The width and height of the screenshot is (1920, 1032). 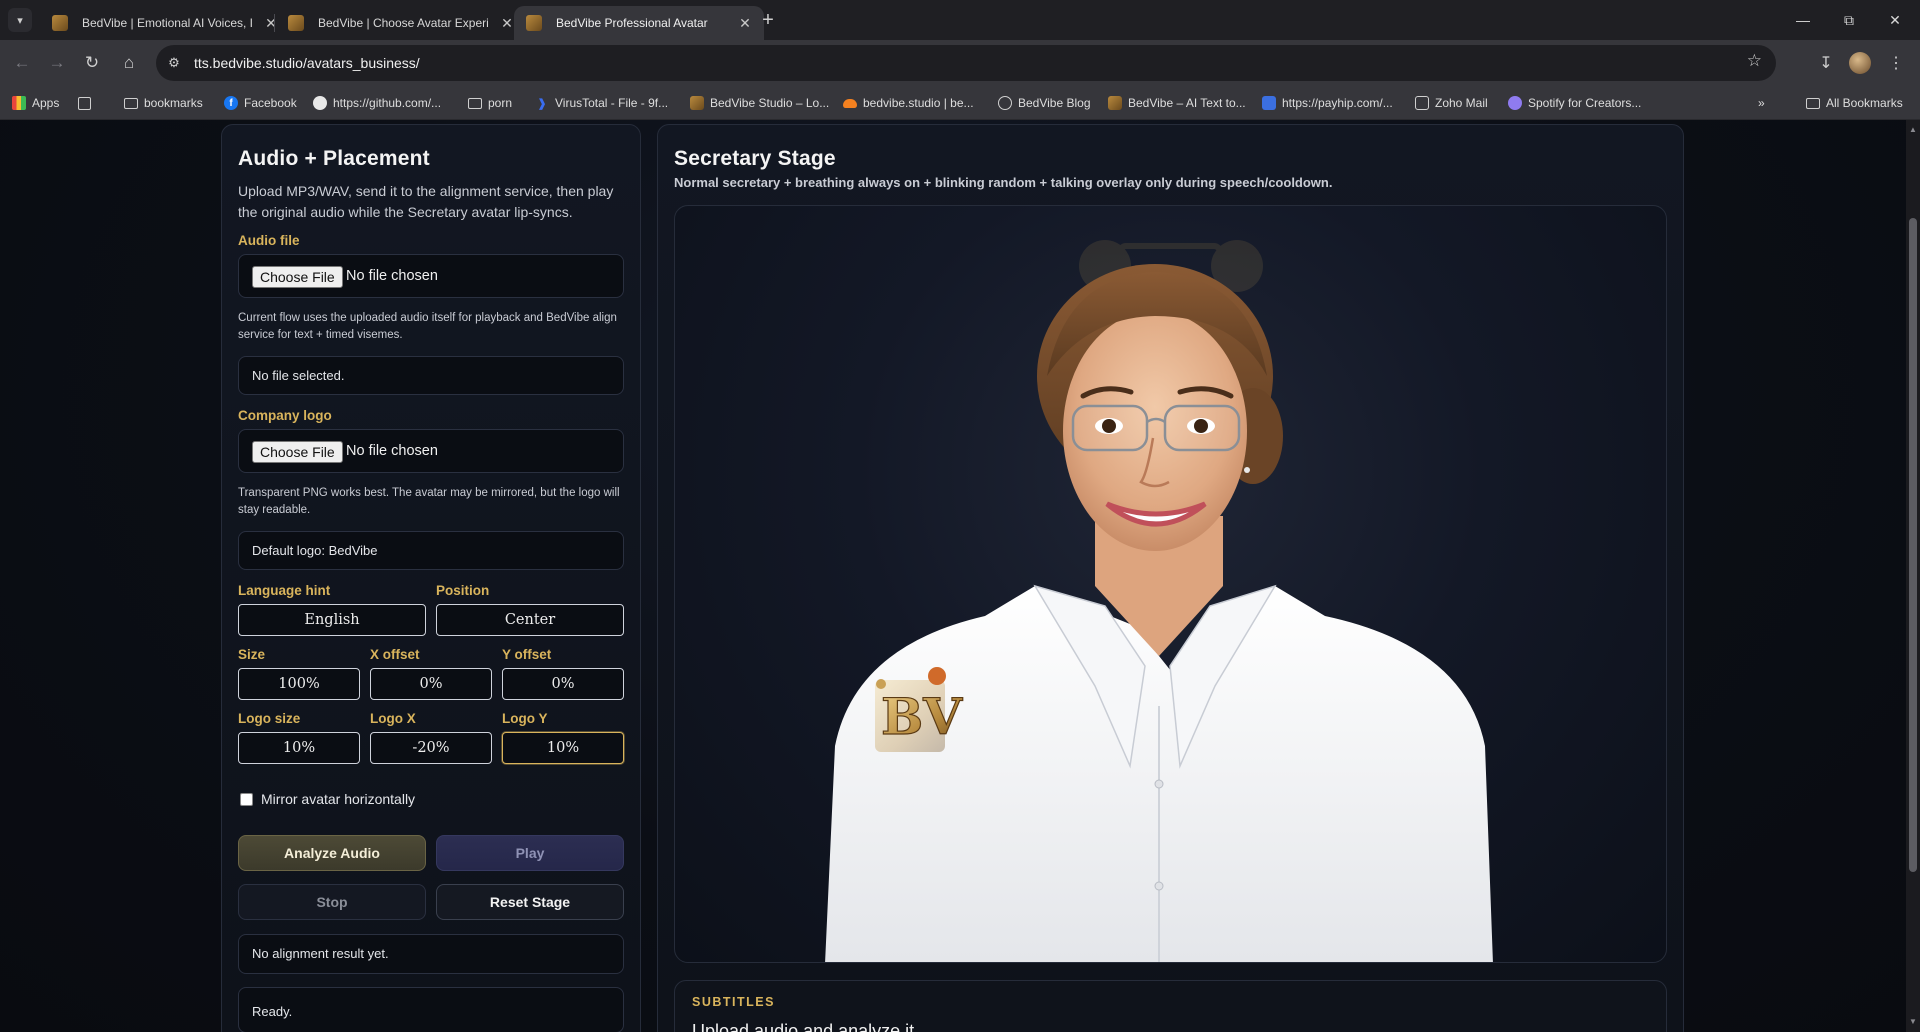 What do you see at coordinates (332, 620) in the screenshot?
I see `language-hint-select: English` at bounding box center [332, 620].